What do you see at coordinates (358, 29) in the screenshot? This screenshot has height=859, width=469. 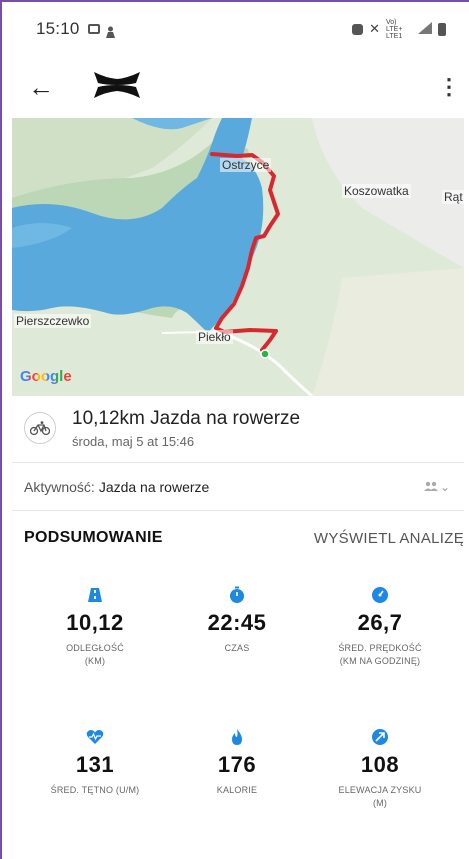 I see `alarm-icon` at bounding box center [358, 29].